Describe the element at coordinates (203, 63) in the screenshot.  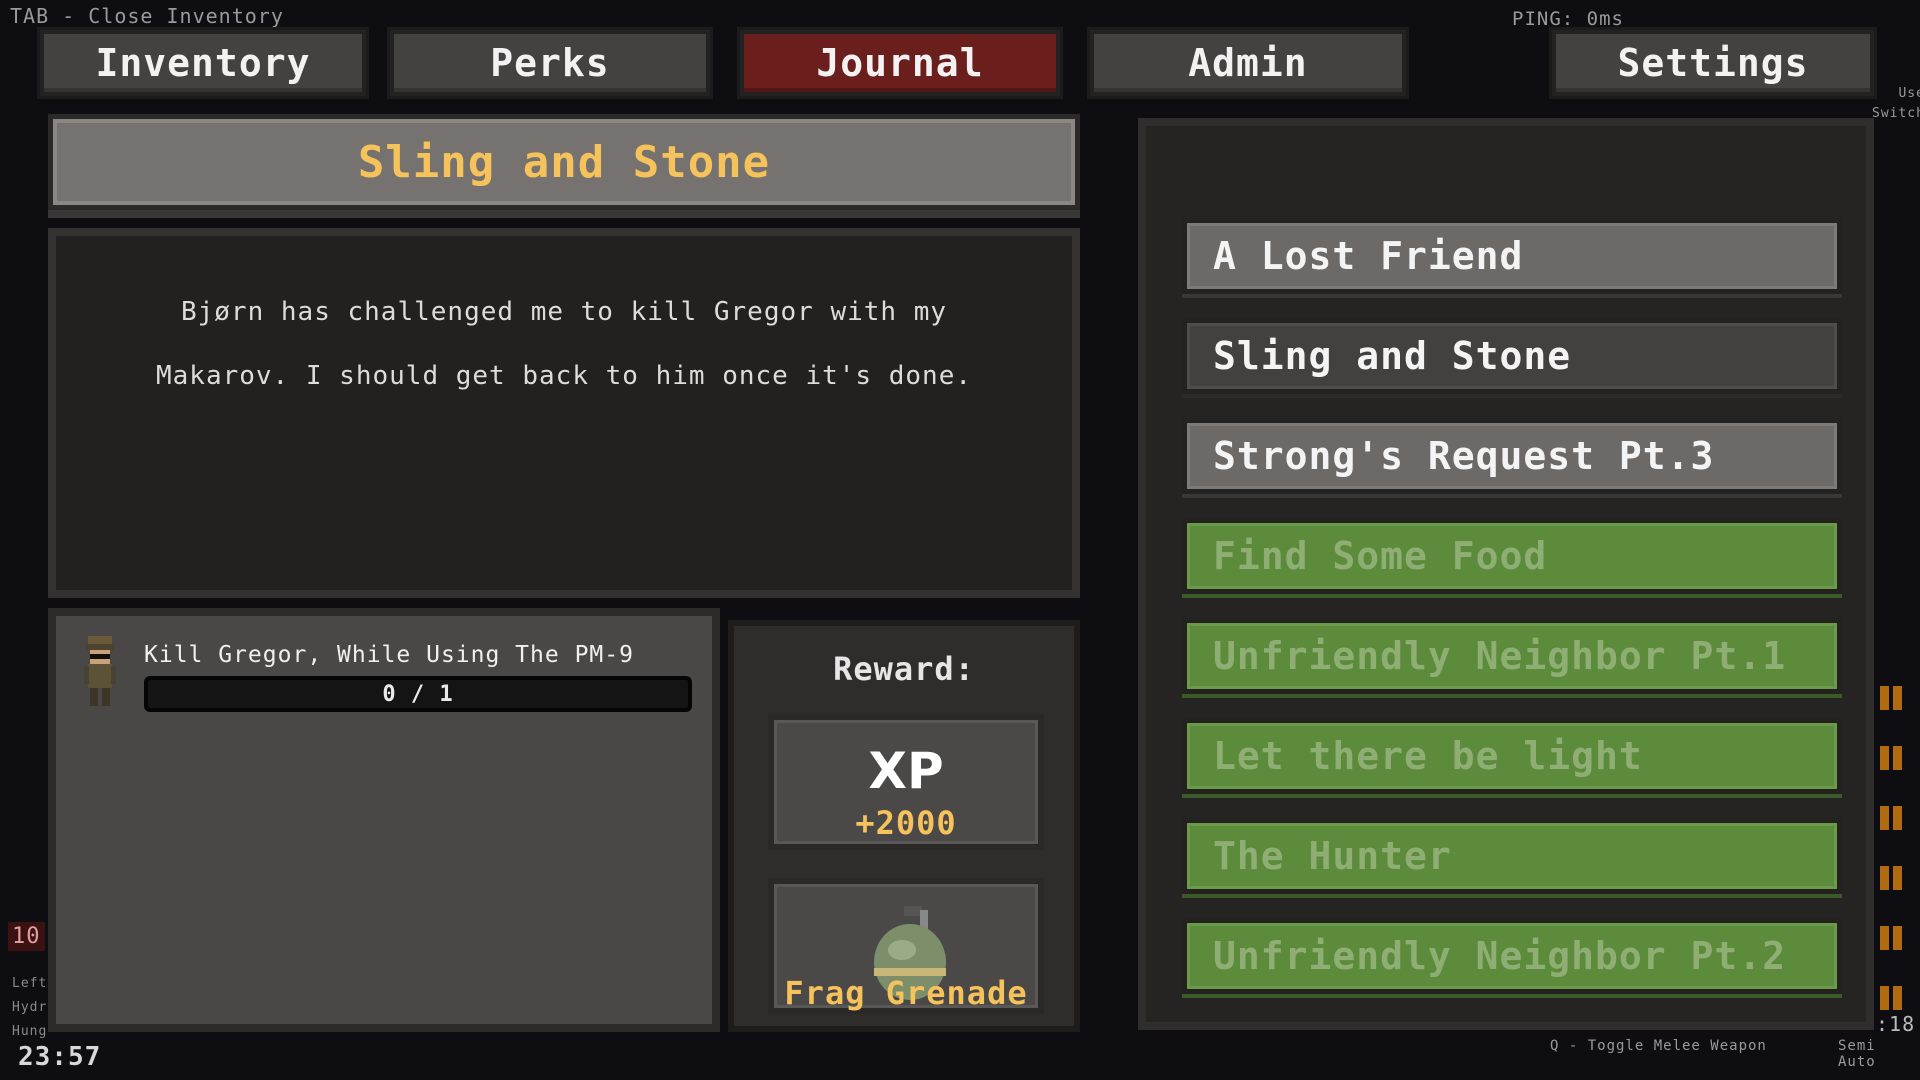
I see `tab-inventory: Inventory` at that location.